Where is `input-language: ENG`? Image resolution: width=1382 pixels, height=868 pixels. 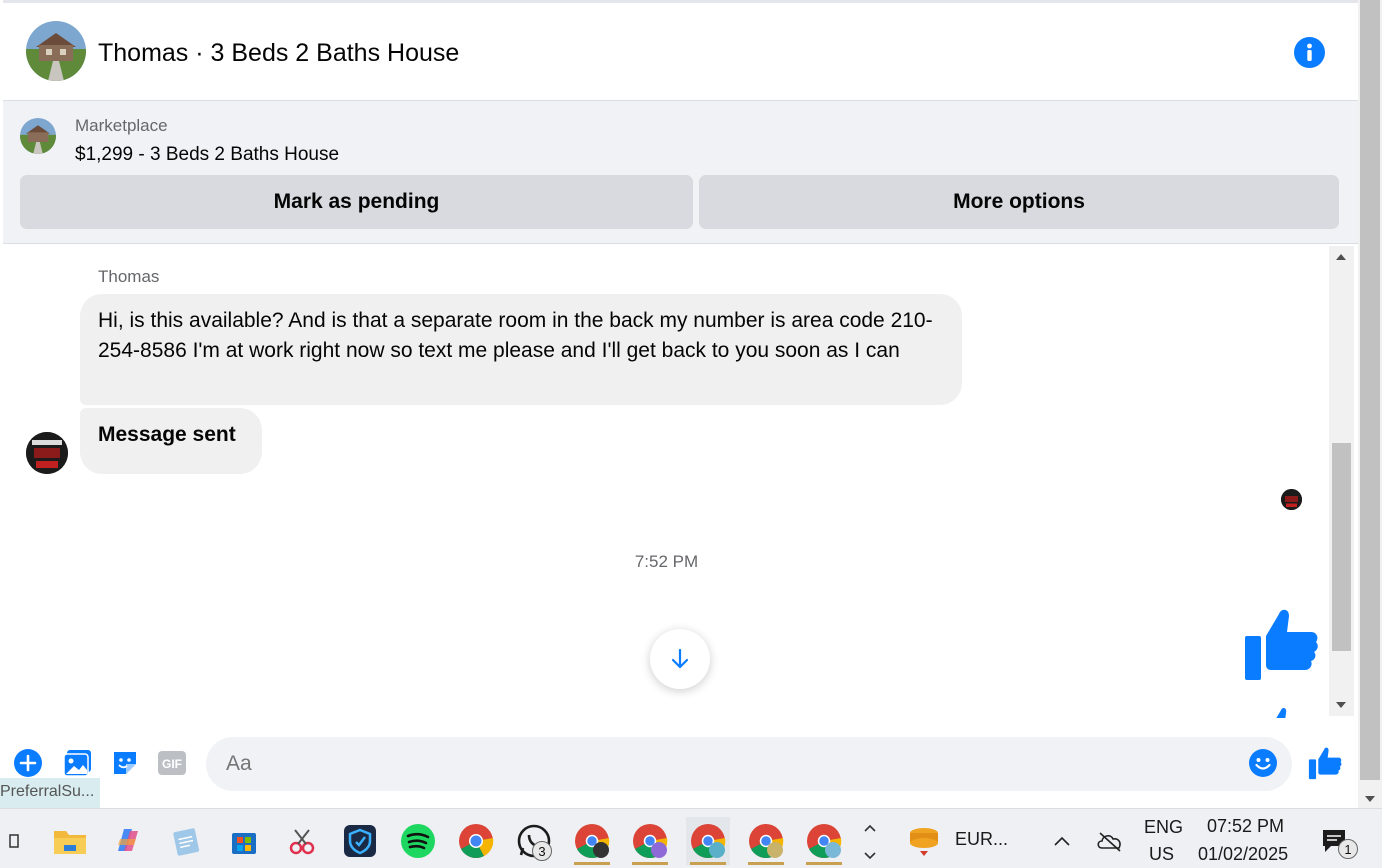
input-language: ENG is located at coordinates (1163, 827).